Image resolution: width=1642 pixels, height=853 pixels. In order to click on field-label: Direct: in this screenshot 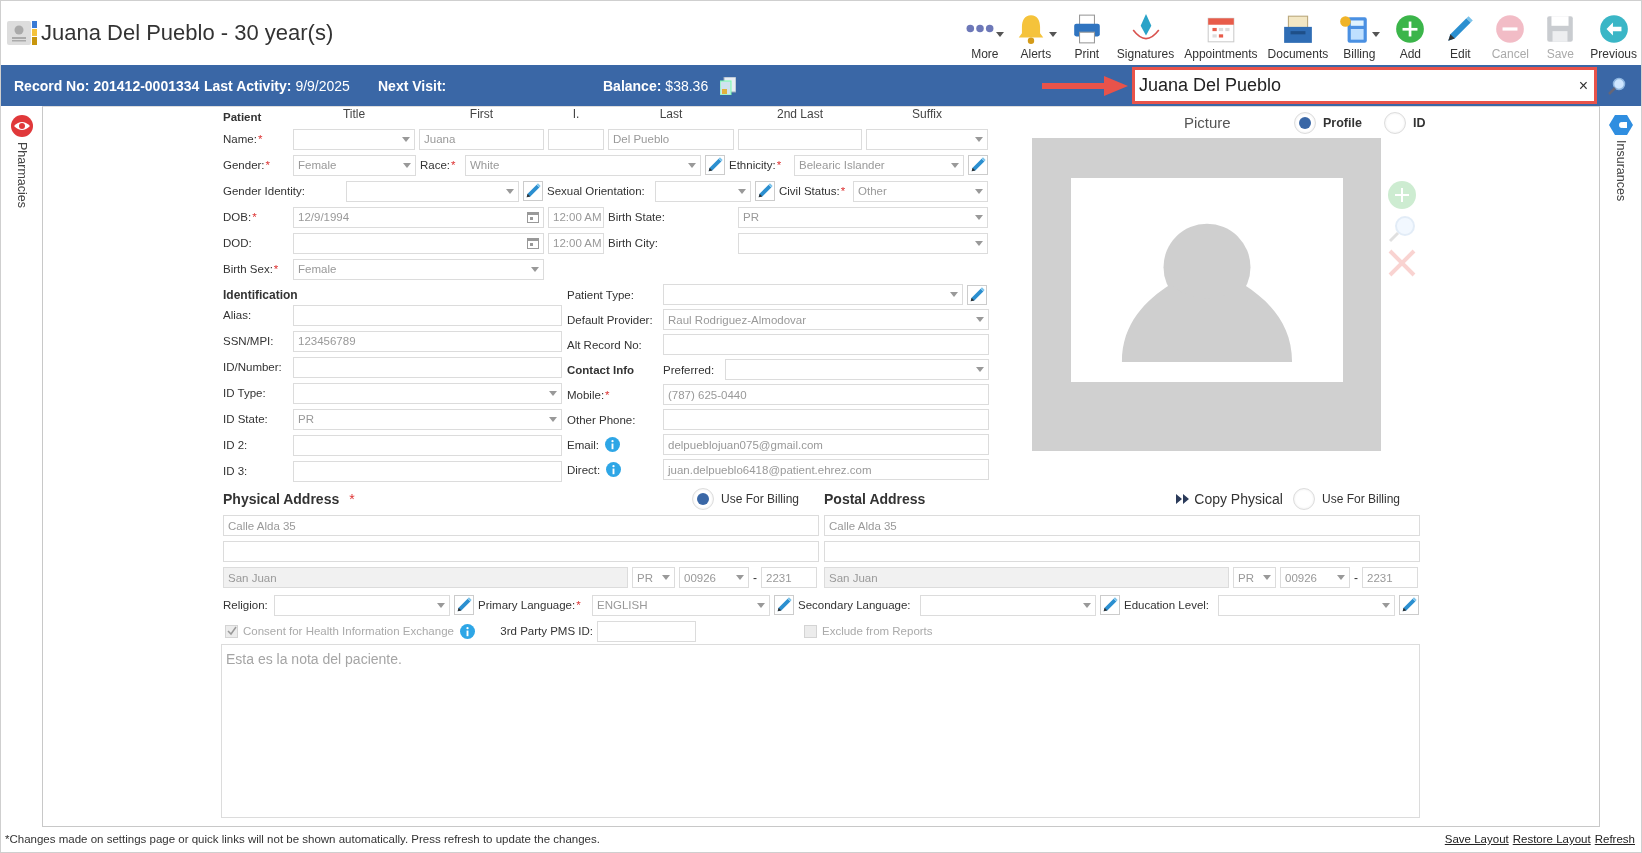, I will do `click(584, 469)`.